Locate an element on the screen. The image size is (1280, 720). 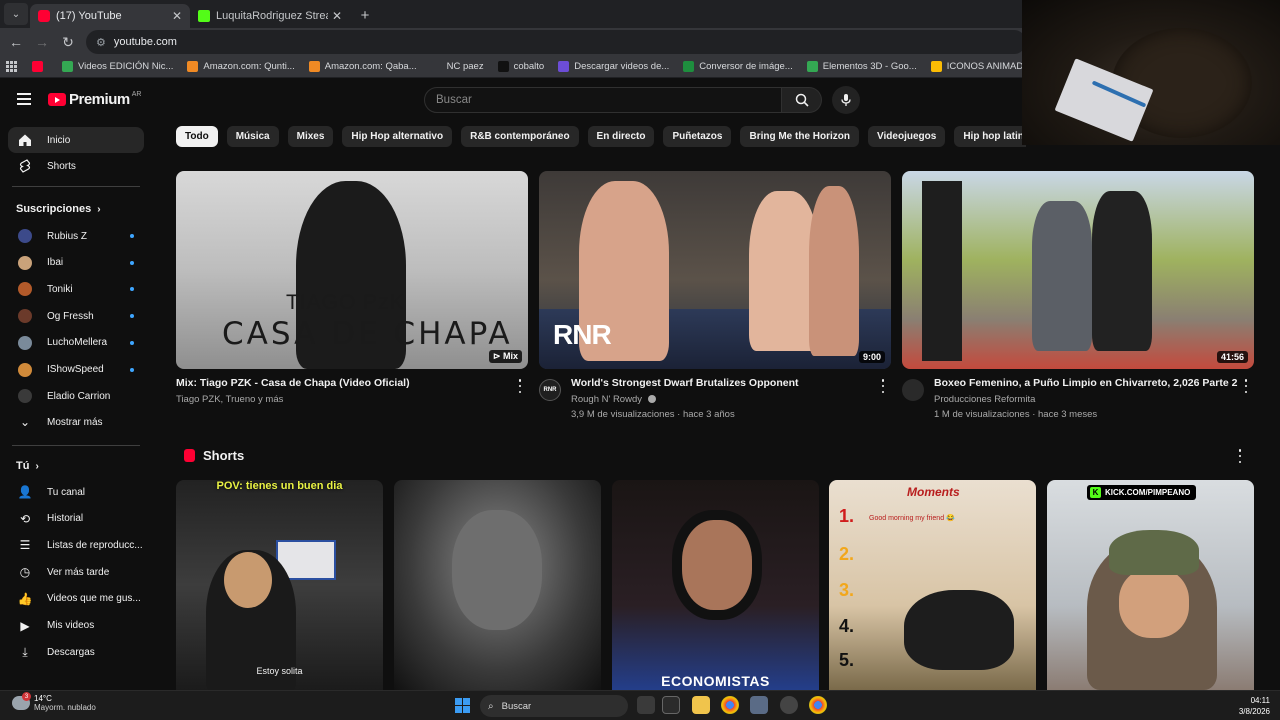
sidebar-item: 👤 Tu canal is located at coordinates (76, 492).